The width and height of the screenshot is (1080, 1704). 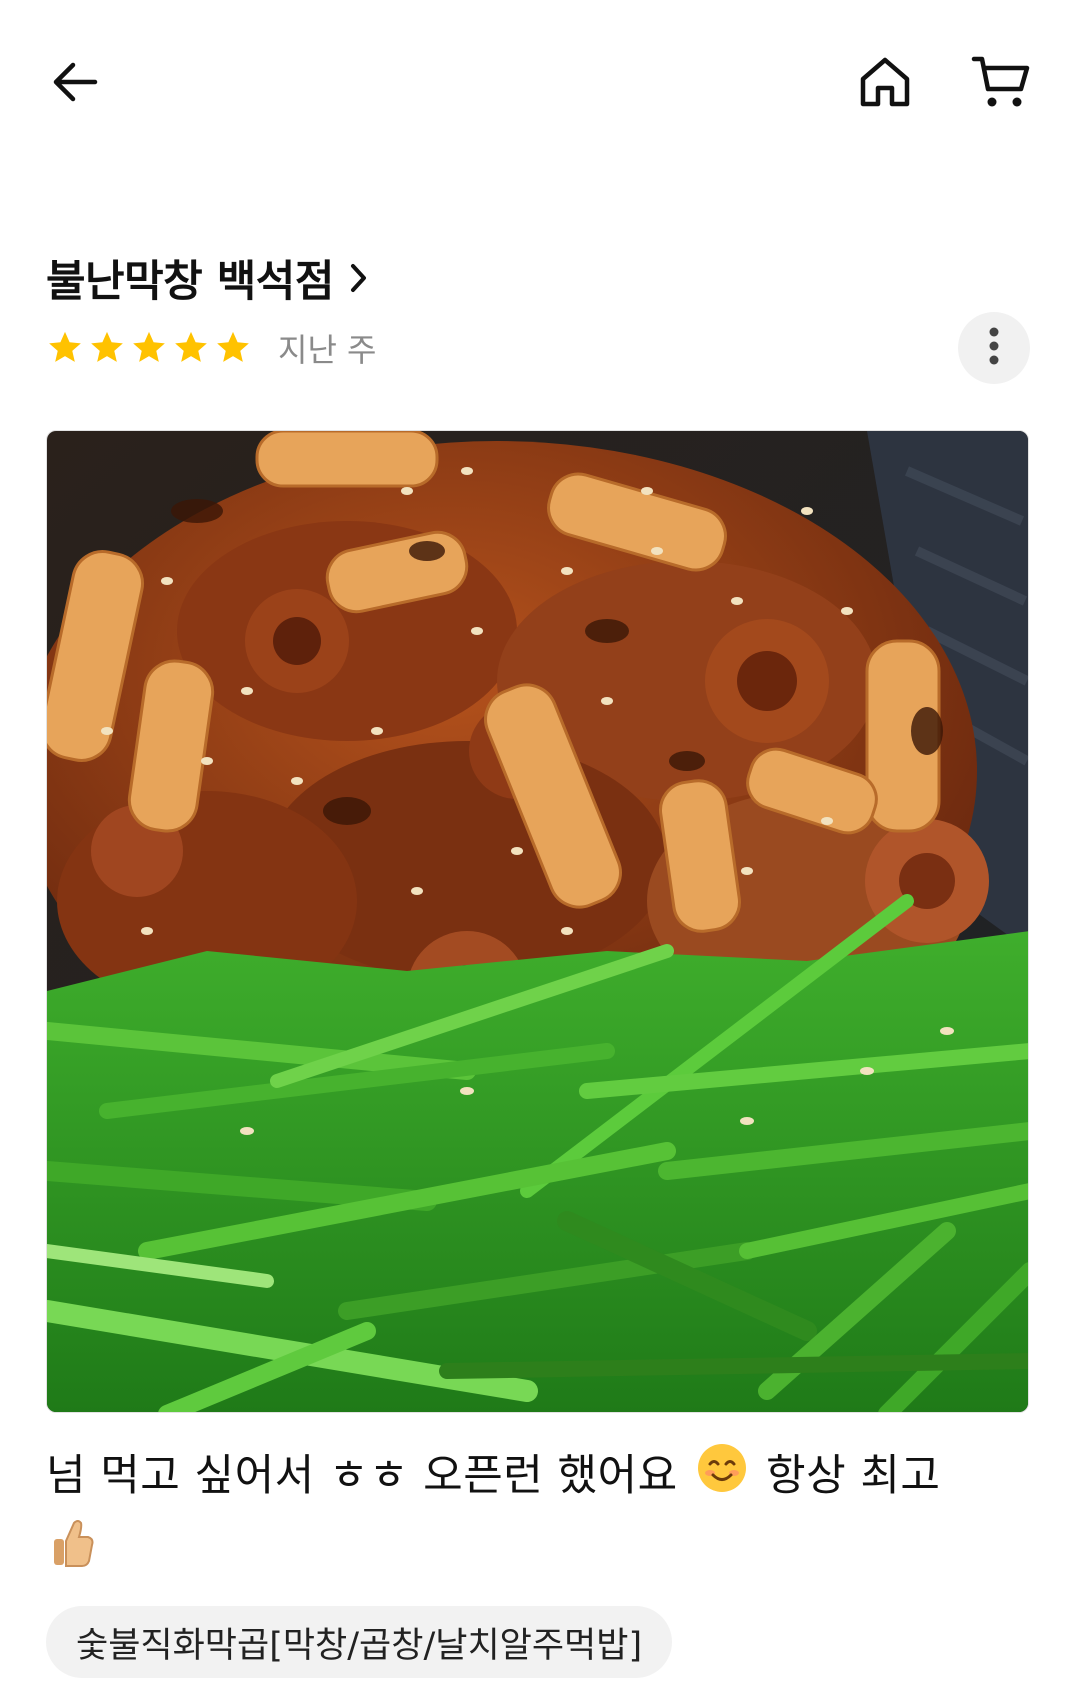 What do you see at coordinates (190, 282) in the screenshot?
I see `store-name: 불난막창 백석점` at bounding box center [190, 282].